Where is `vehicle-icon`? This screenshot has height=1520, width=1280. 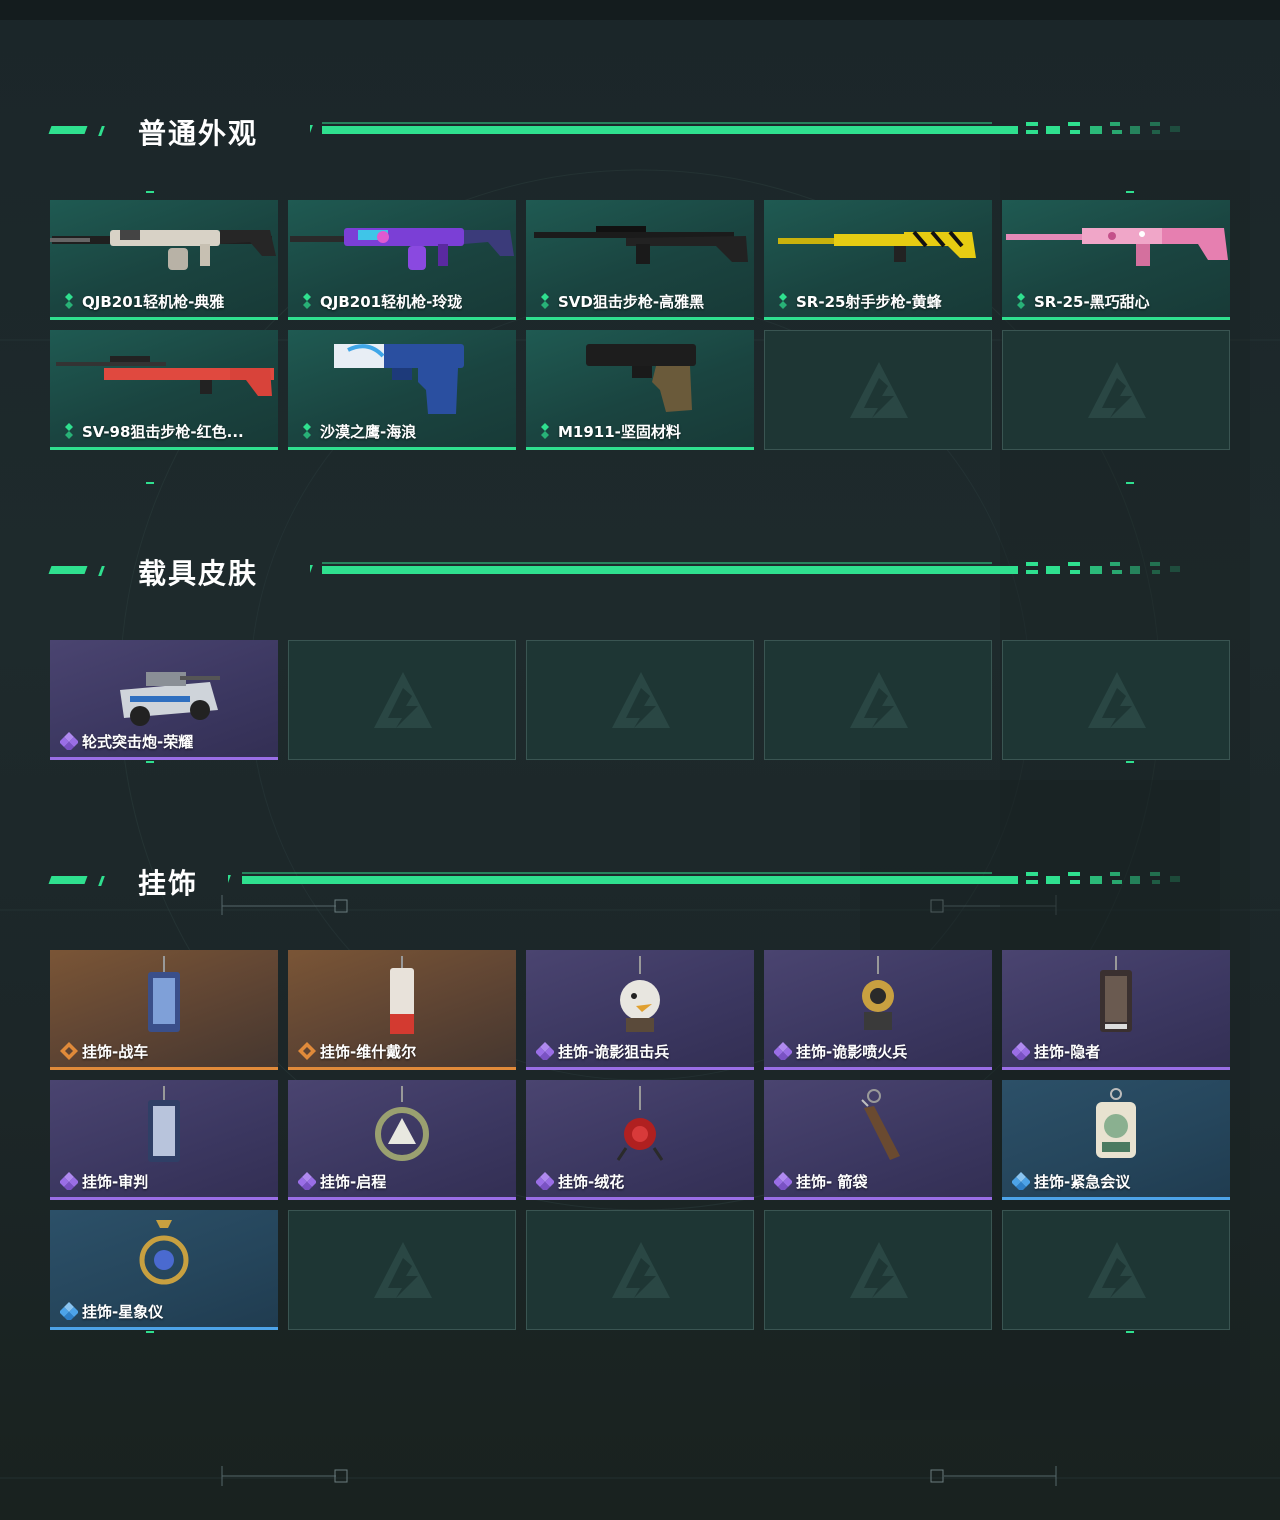
vehicle-icon is located at coordinates (164, 690).